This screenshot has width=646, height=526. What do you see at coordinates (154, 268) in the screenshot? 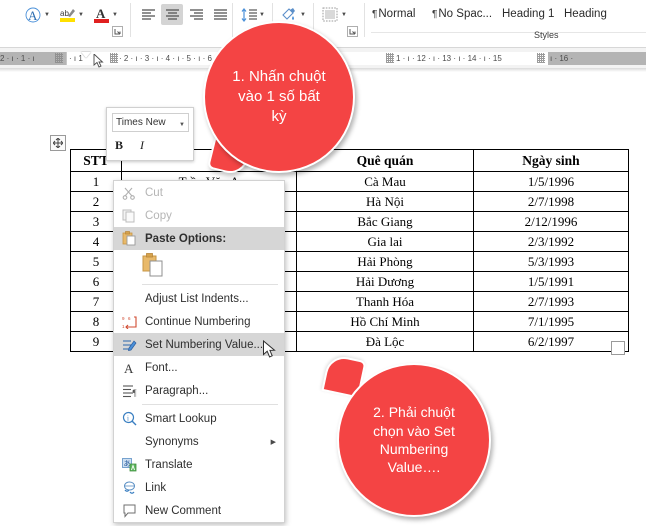
I see `paste-keep-formatting-icon` at bounding box center [154, 268].